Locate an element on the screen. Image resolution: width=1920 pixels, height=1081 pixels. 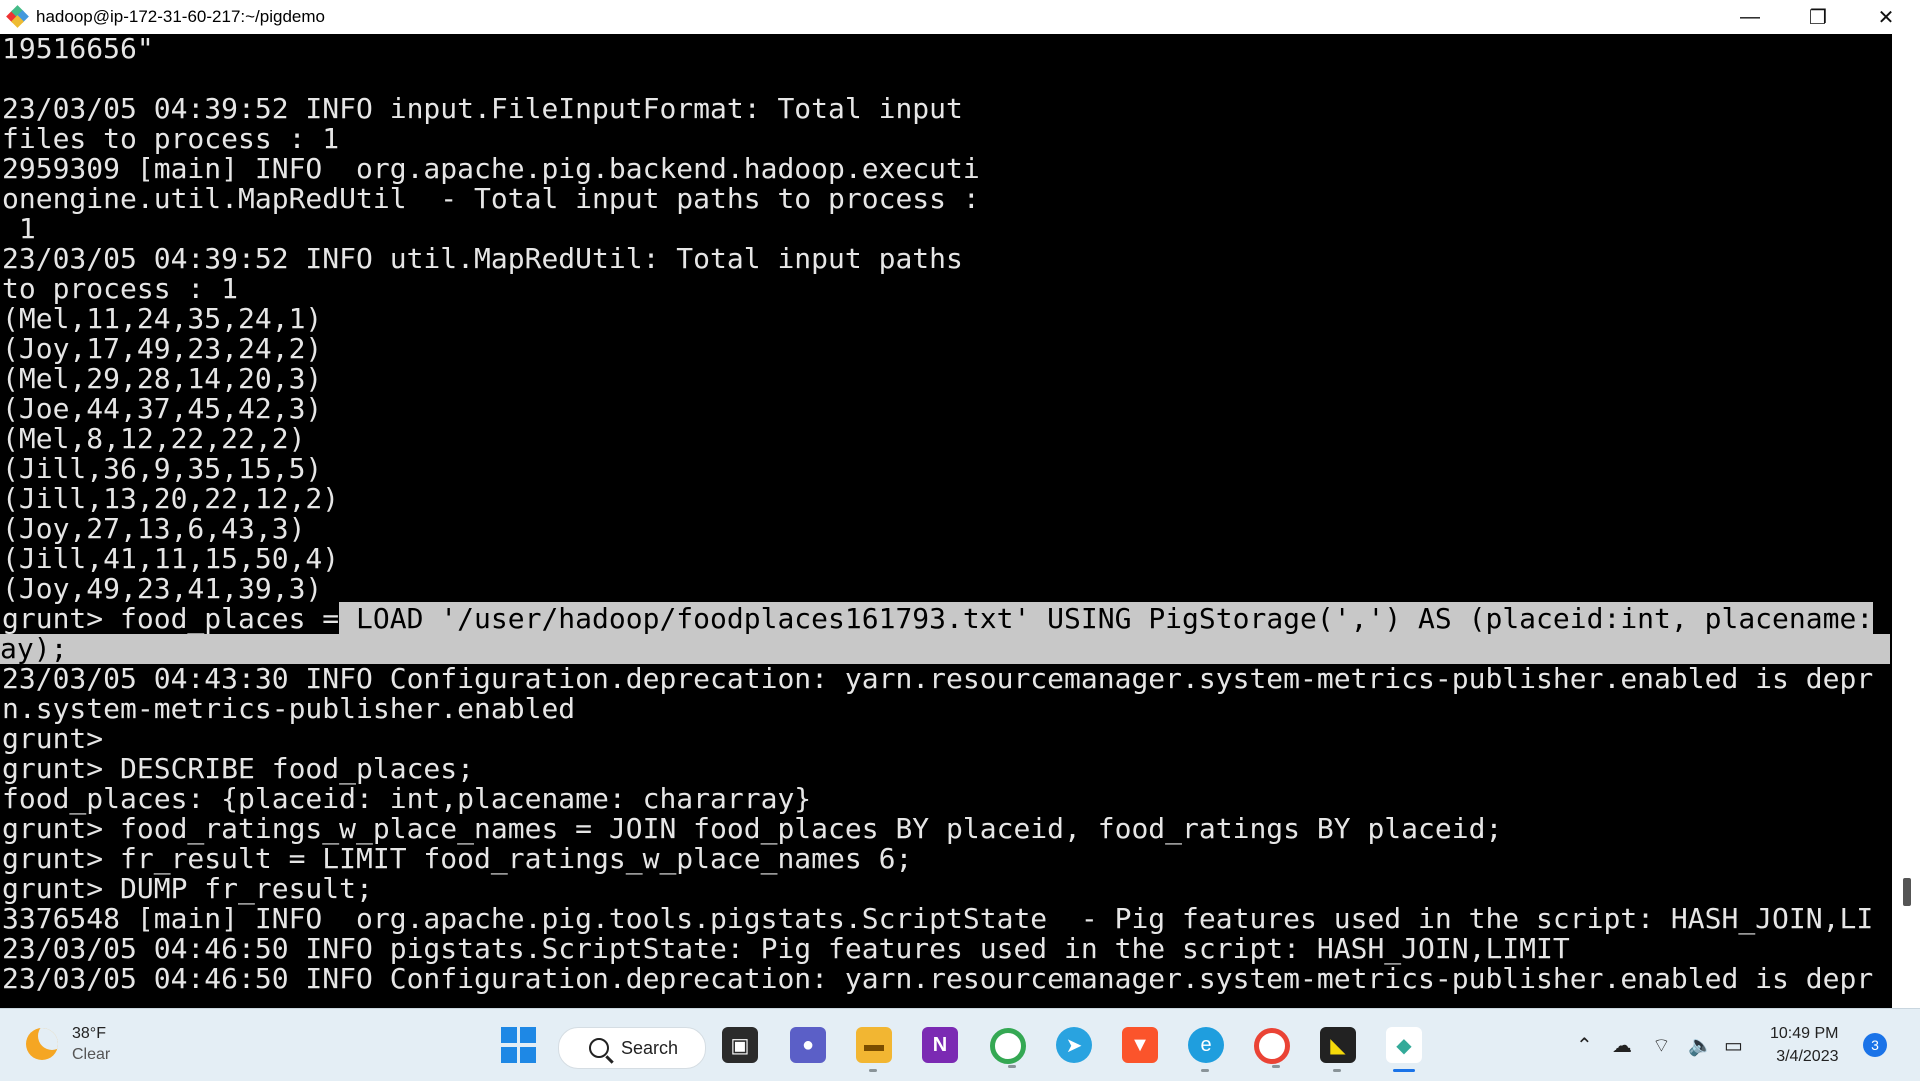
weather-temperature: 38°F is located at coordinates (89, 1033).